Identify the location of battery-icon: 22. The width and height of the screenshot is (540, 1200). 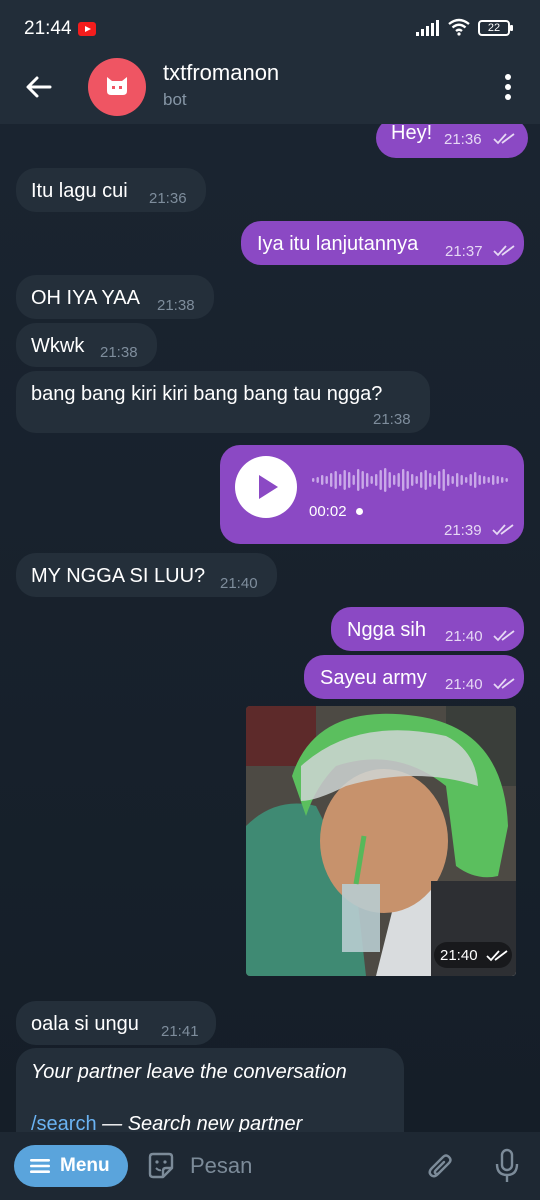
(495, 28).